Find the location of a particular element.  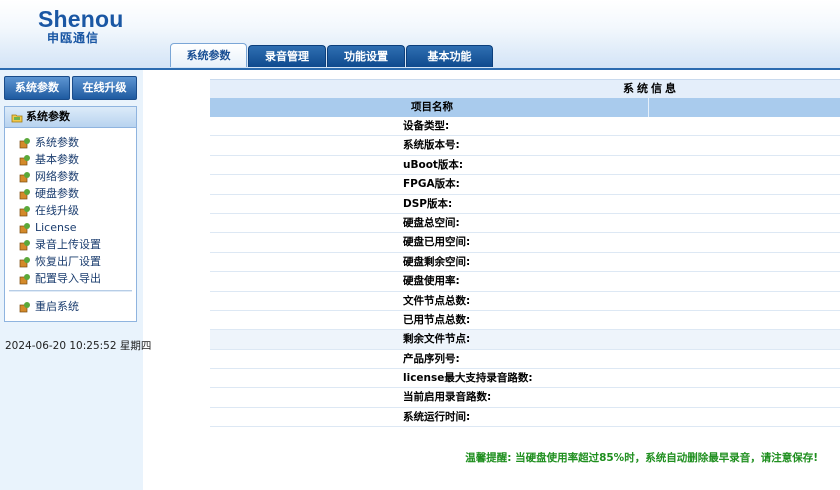

menu-item-label: 在线升级 is located at coordinates (57, 210).